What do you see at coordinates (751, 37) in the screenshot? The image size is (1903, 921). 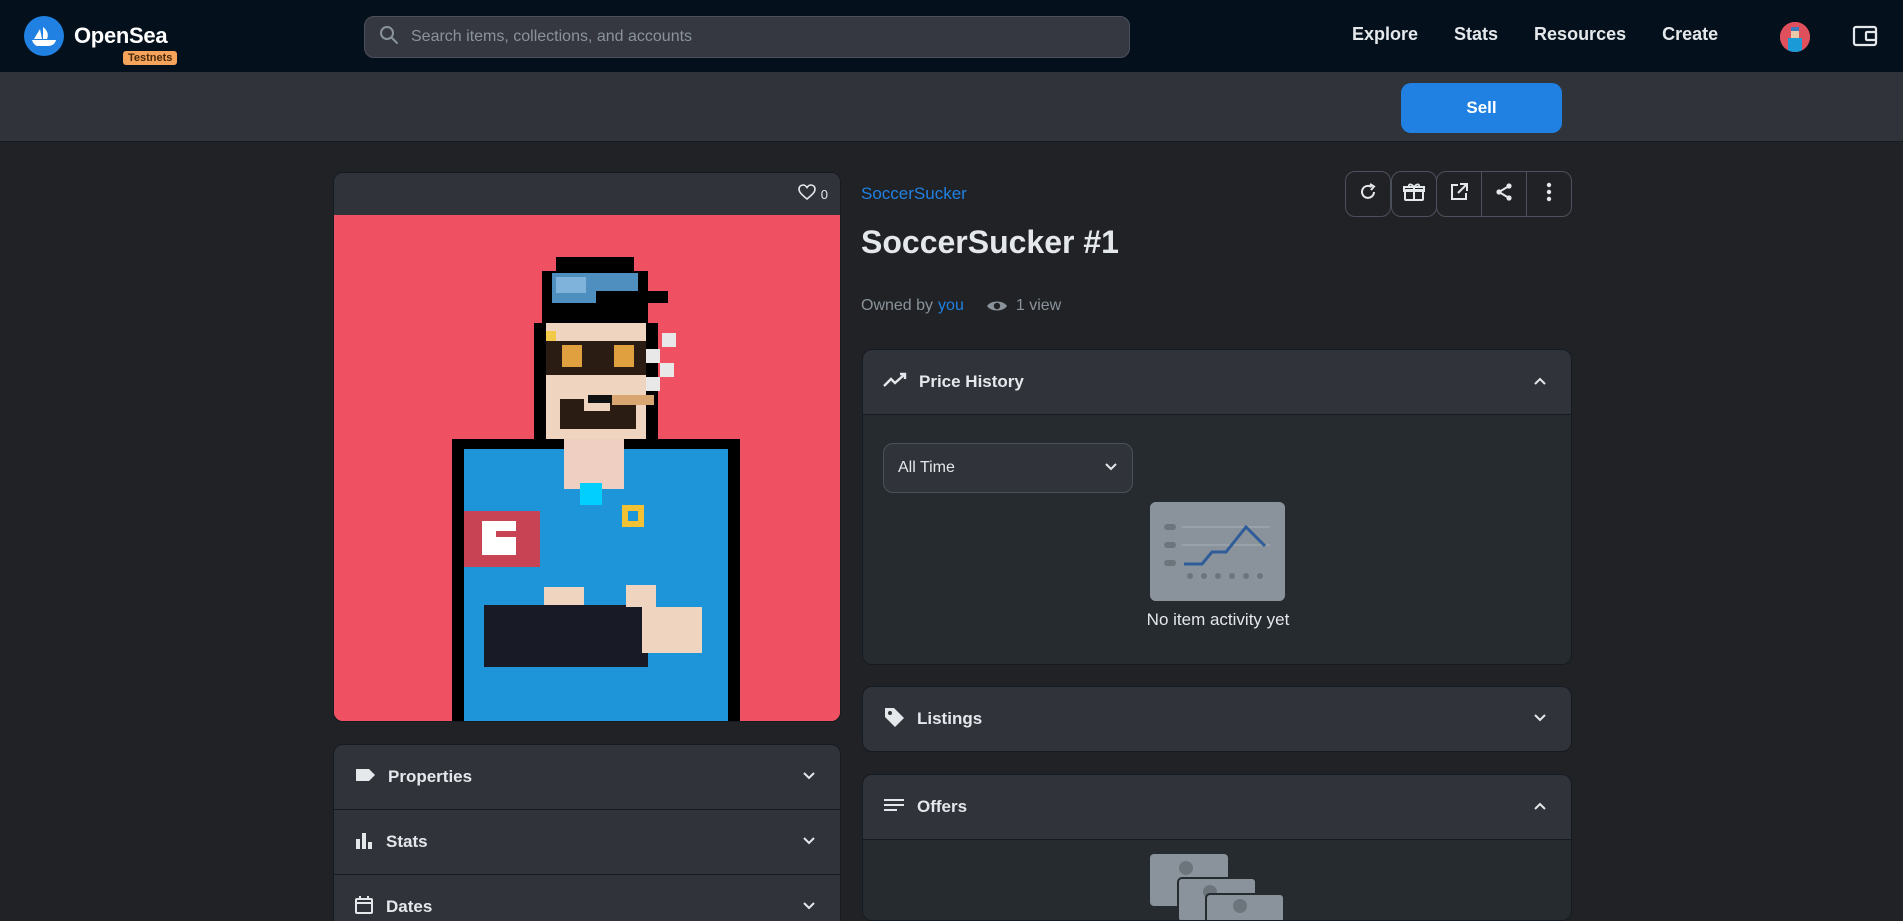 I see `search-input` at bounding box center [751, 37].